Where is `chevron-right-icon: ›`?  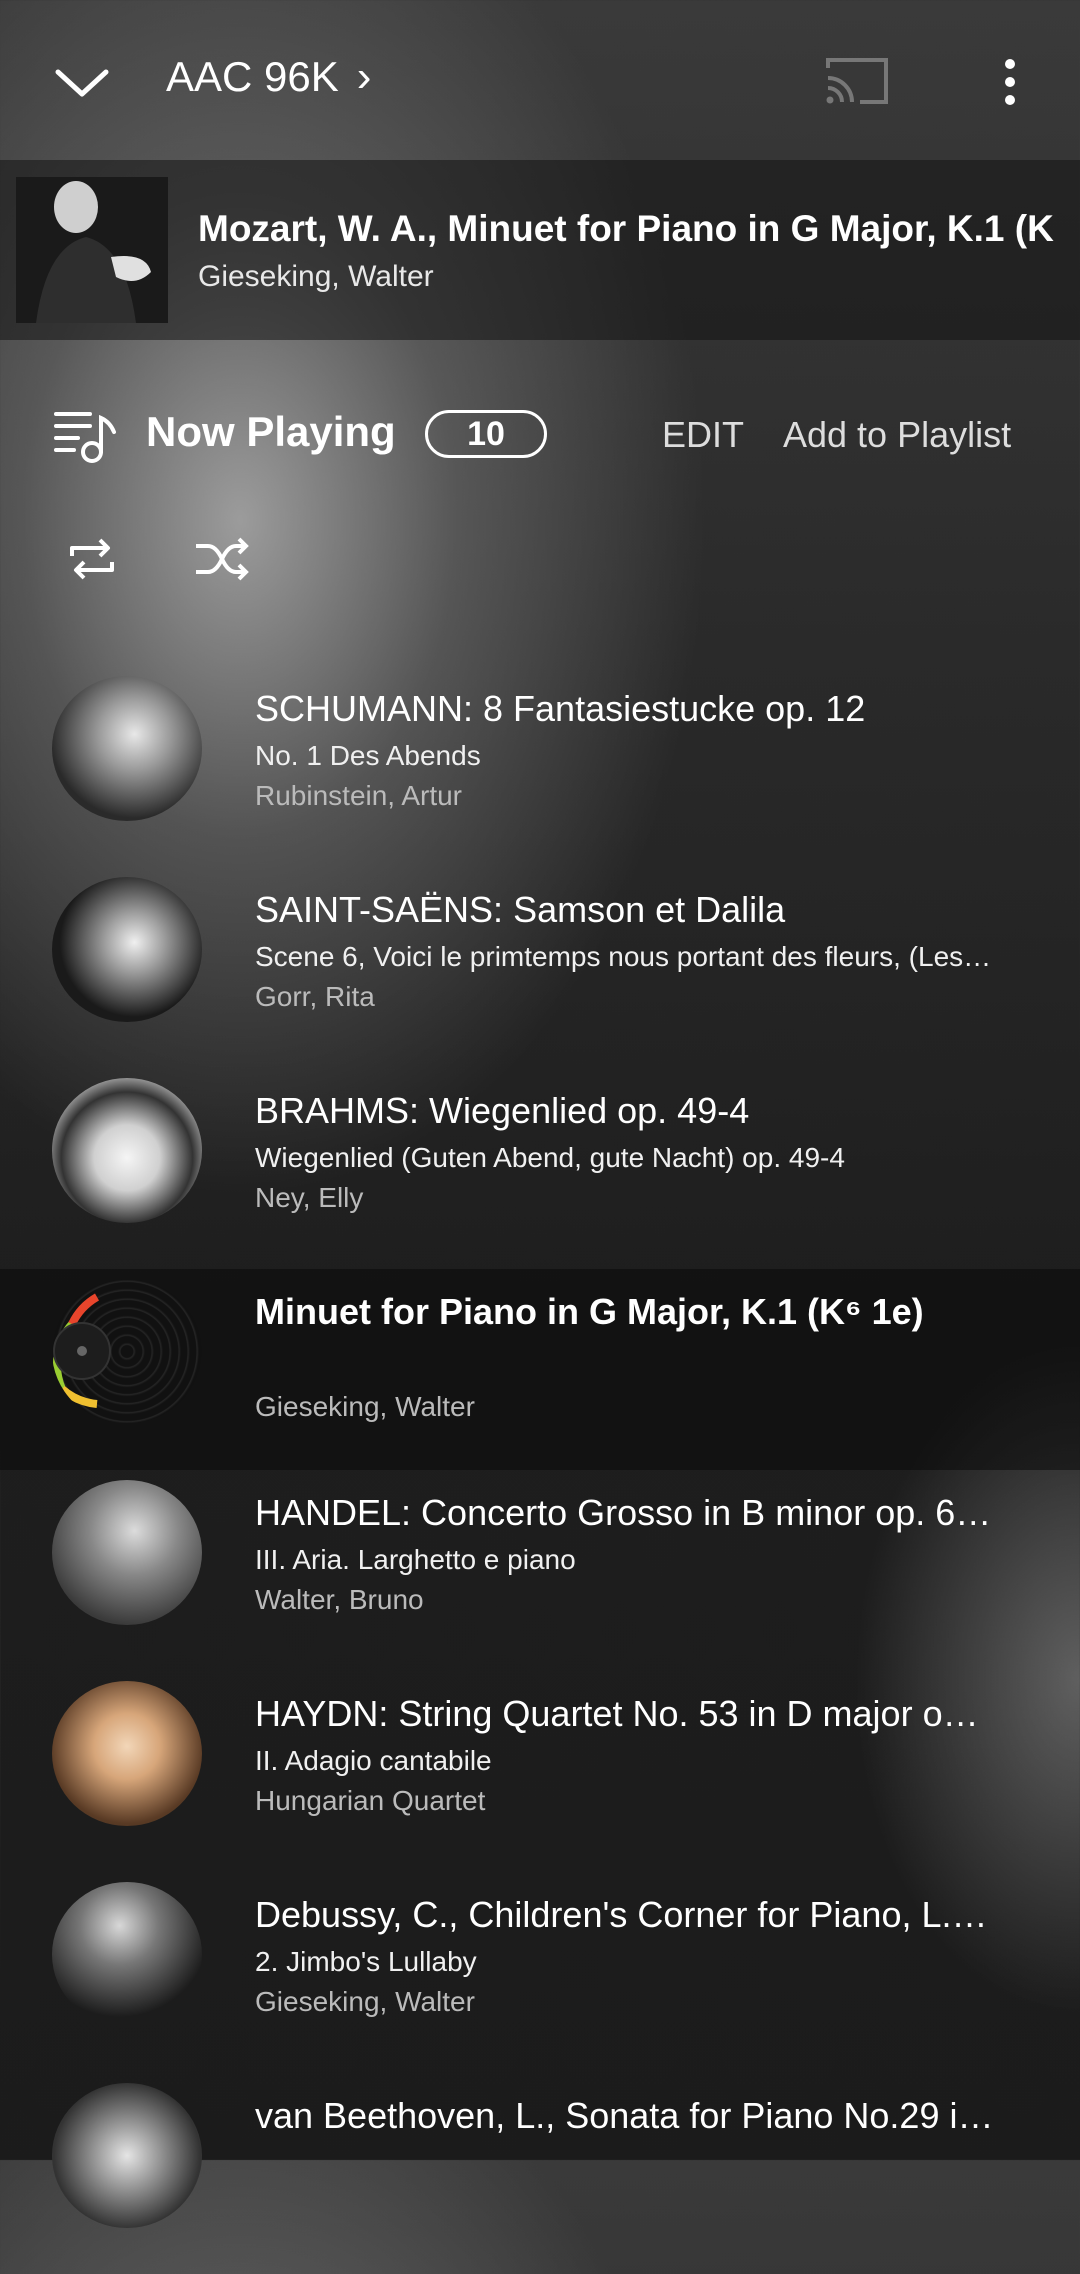
chevron-right-icon: › is located at coordinates (364, 76).